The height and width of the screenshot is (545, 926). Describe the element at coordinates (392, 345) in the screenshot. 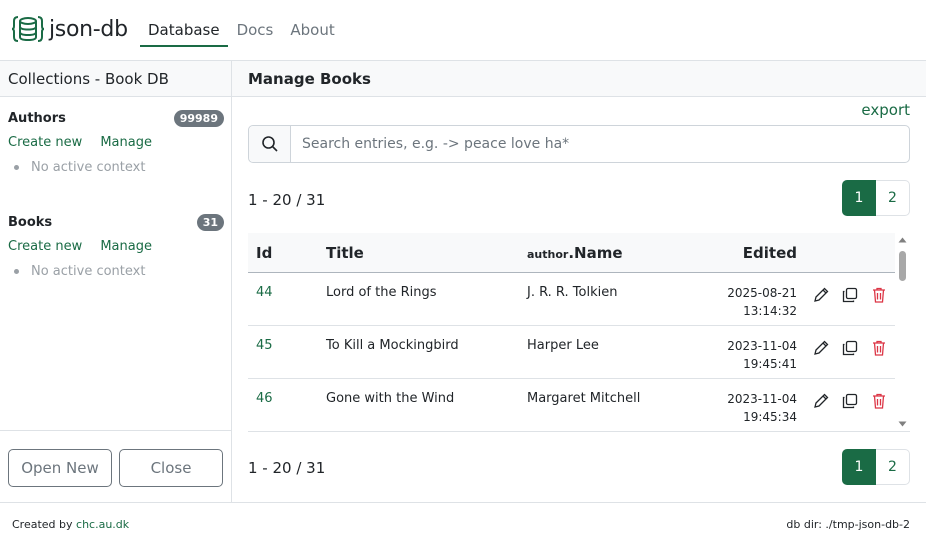

I see `row-title: To Kill a Mockingbird` at that location.